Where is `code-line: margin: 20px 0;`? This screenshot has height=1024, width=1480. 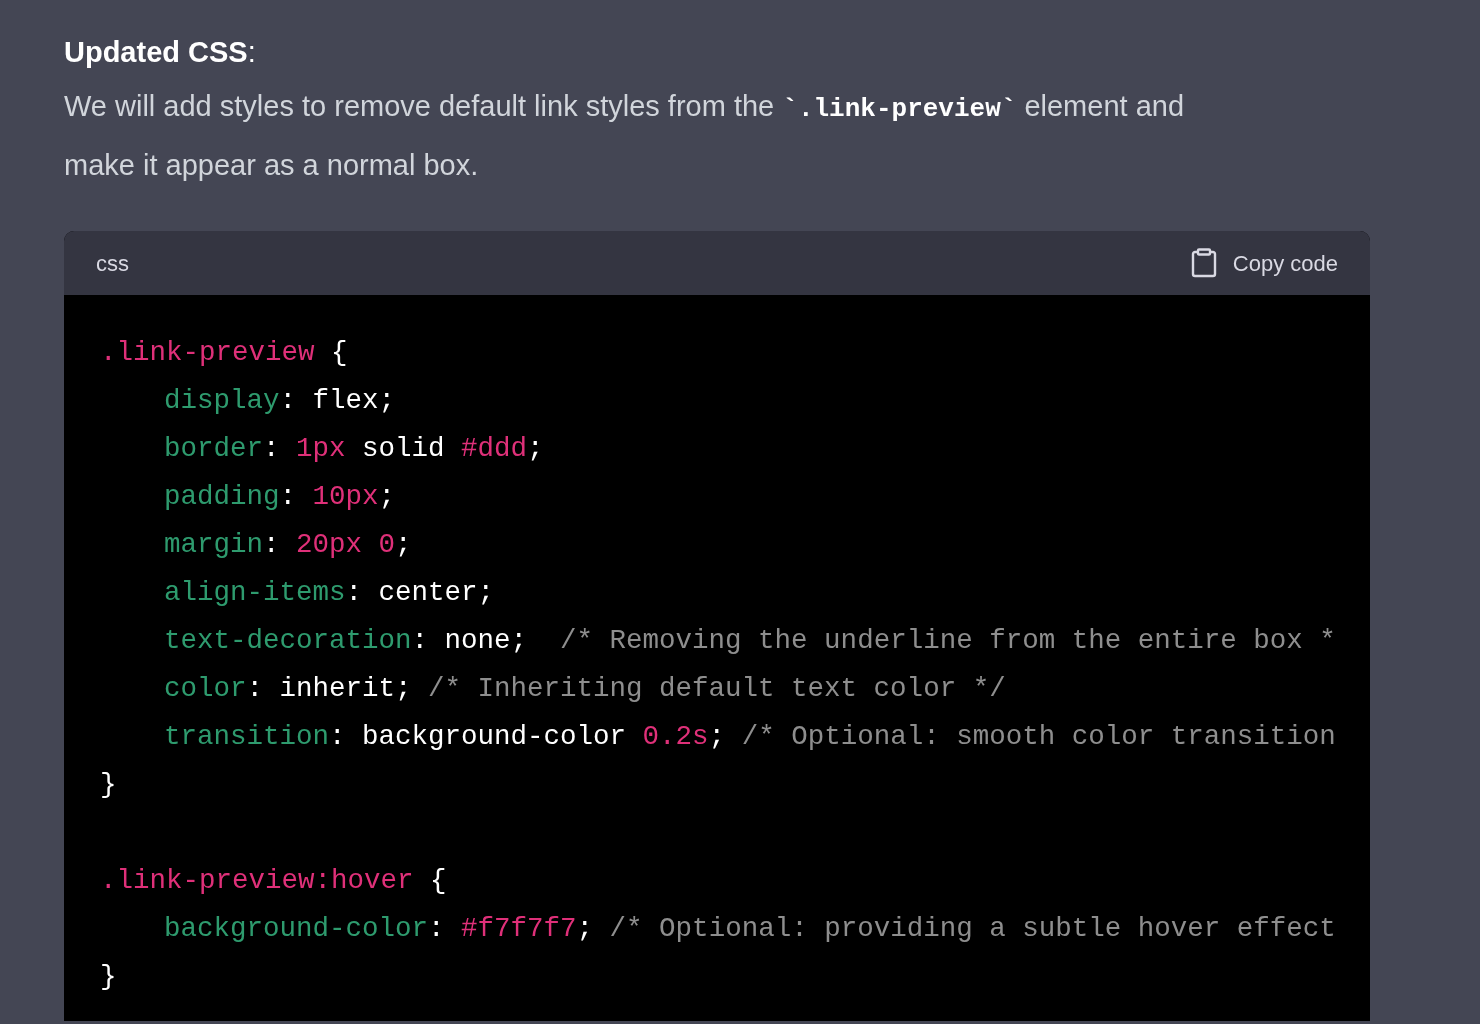
code-line: margin: 20px 0; is located at coordinates (288, 544).